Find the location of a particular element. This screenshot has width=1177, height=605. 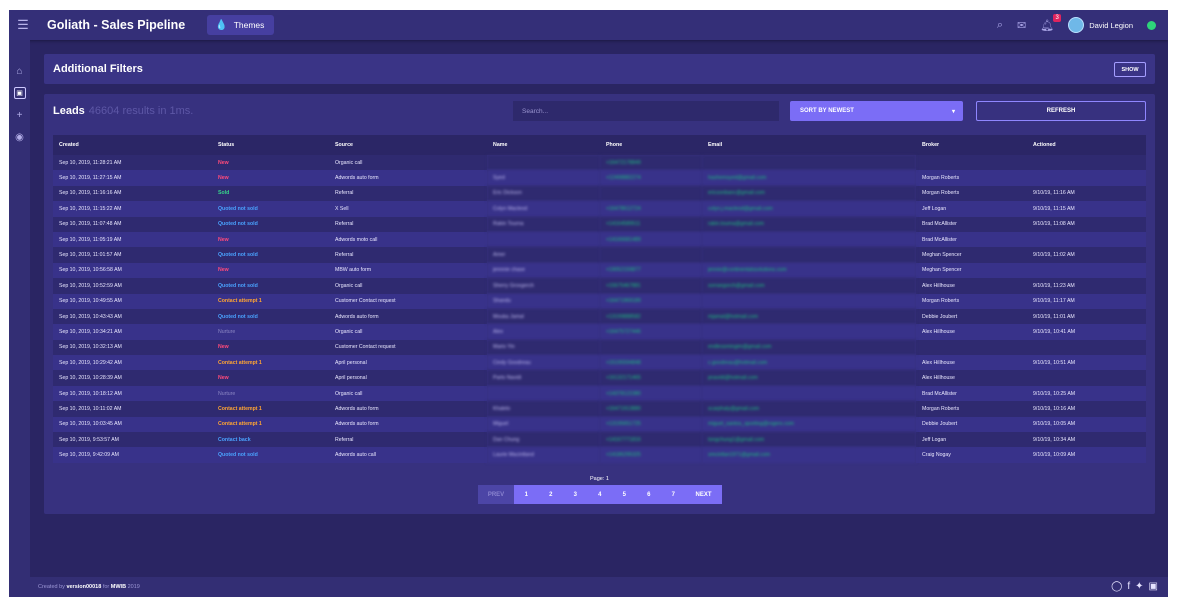

plus-icon: + is located at coordinates (20, 115).